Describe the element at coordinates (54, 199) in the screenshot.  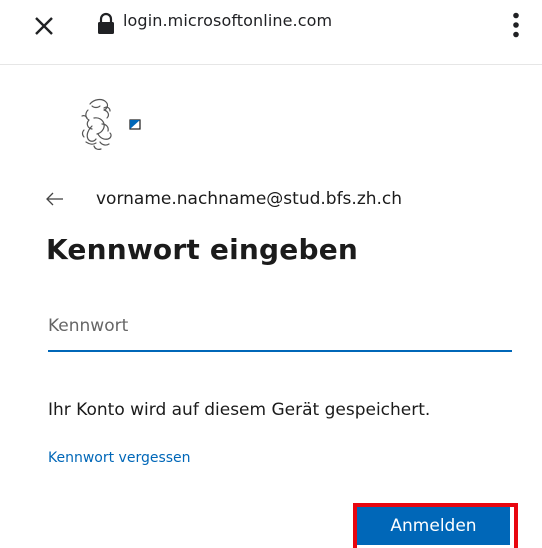
I see `back-arrow-icon` at that location.